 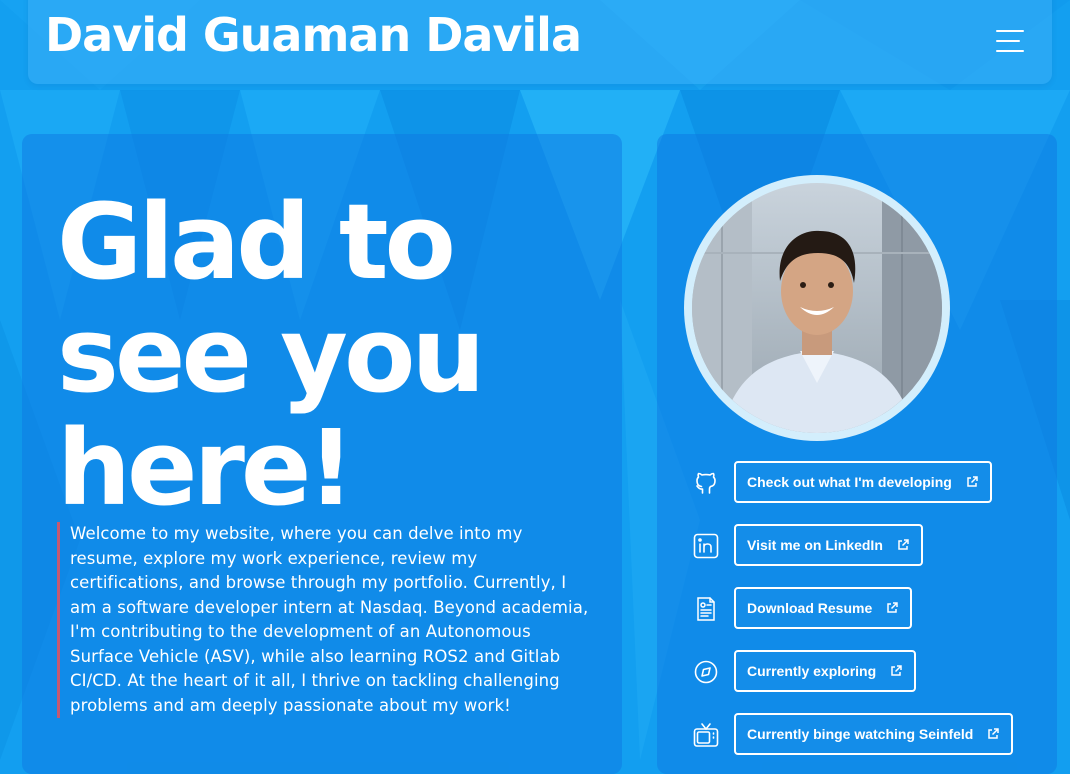 I want to click on exploring-link-label: Currently exploring, so click(x=812, y=671).